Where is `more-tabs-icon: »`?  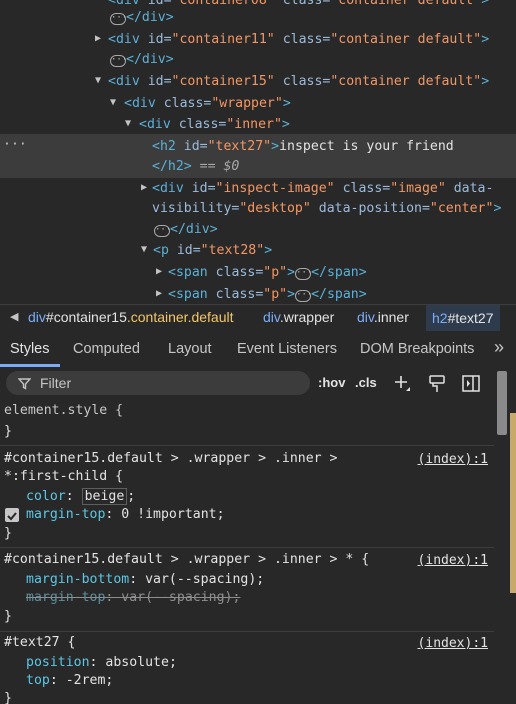 more-tabs-icon: » is located at coordinates (499, 347).